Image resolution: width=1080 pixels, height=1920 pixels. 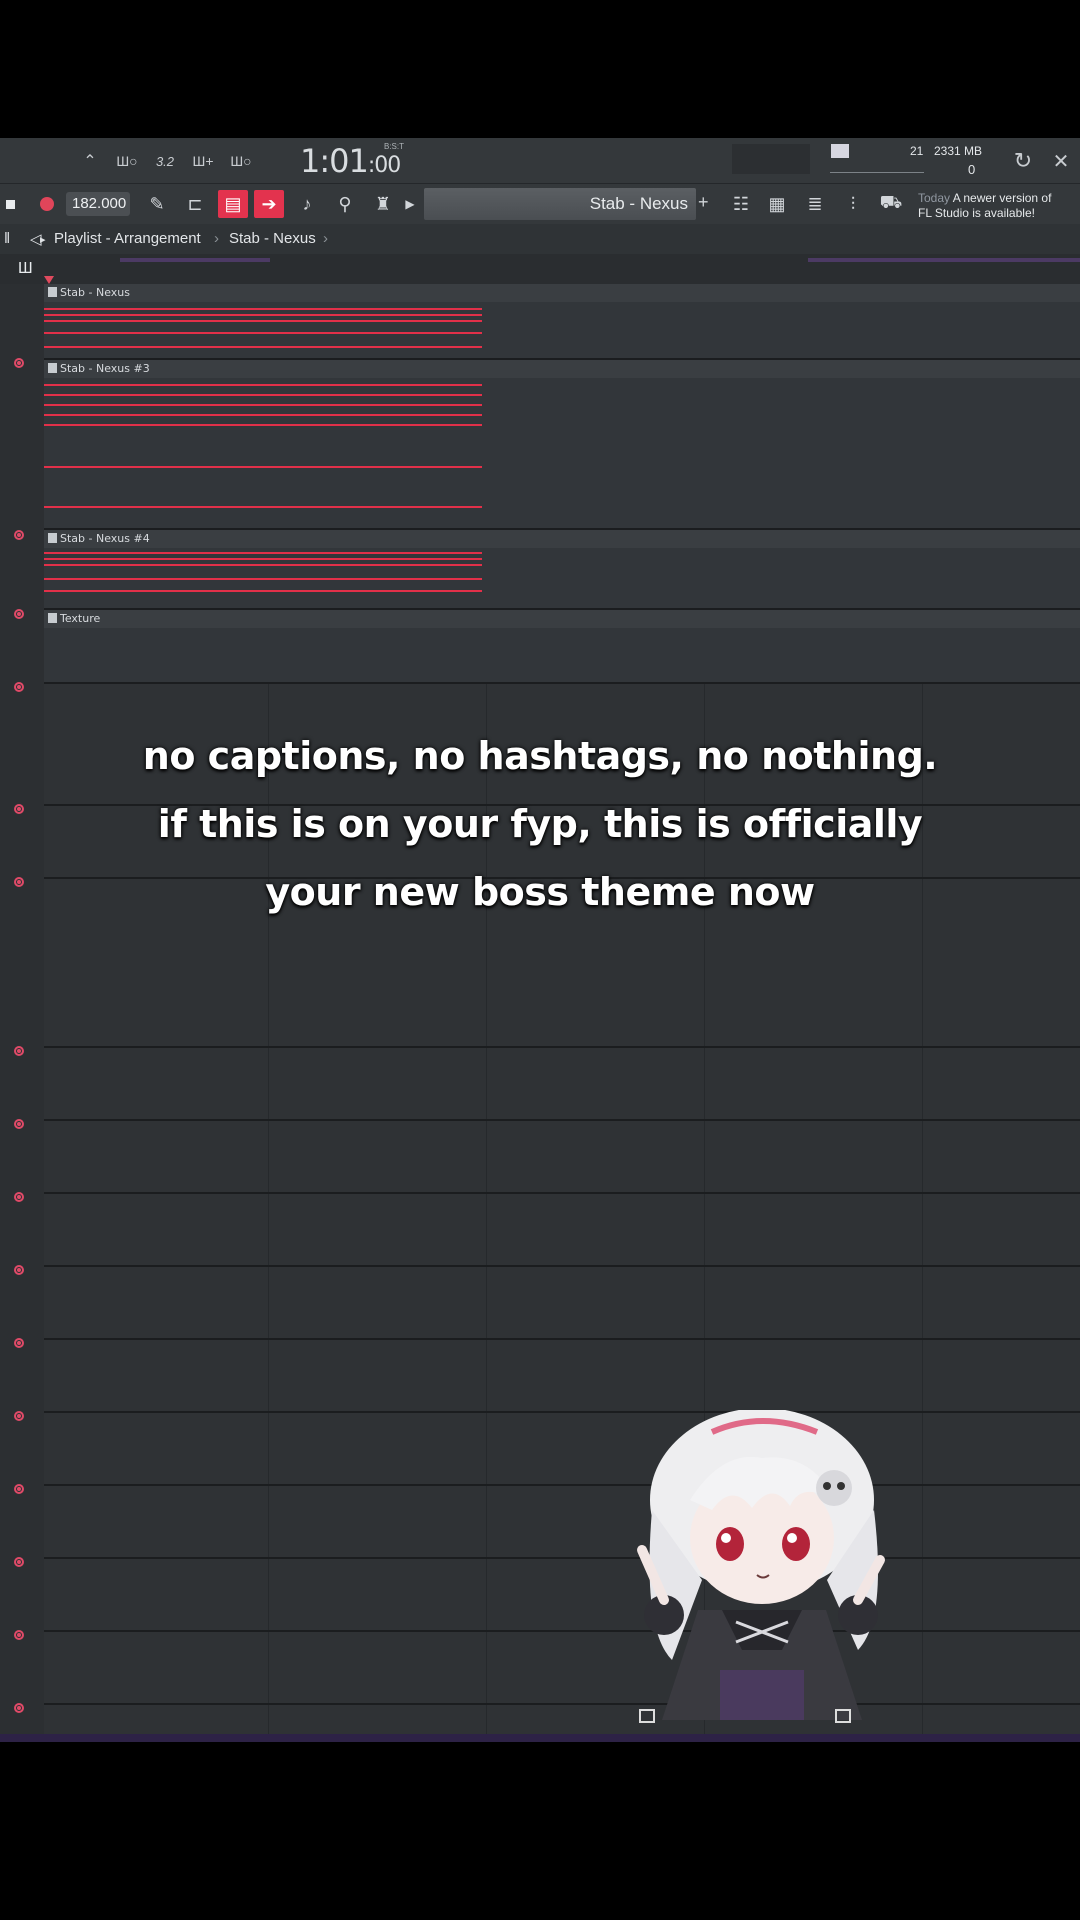 I want to click on song-arrow-icon: ➔, so click(x=269, y=204).